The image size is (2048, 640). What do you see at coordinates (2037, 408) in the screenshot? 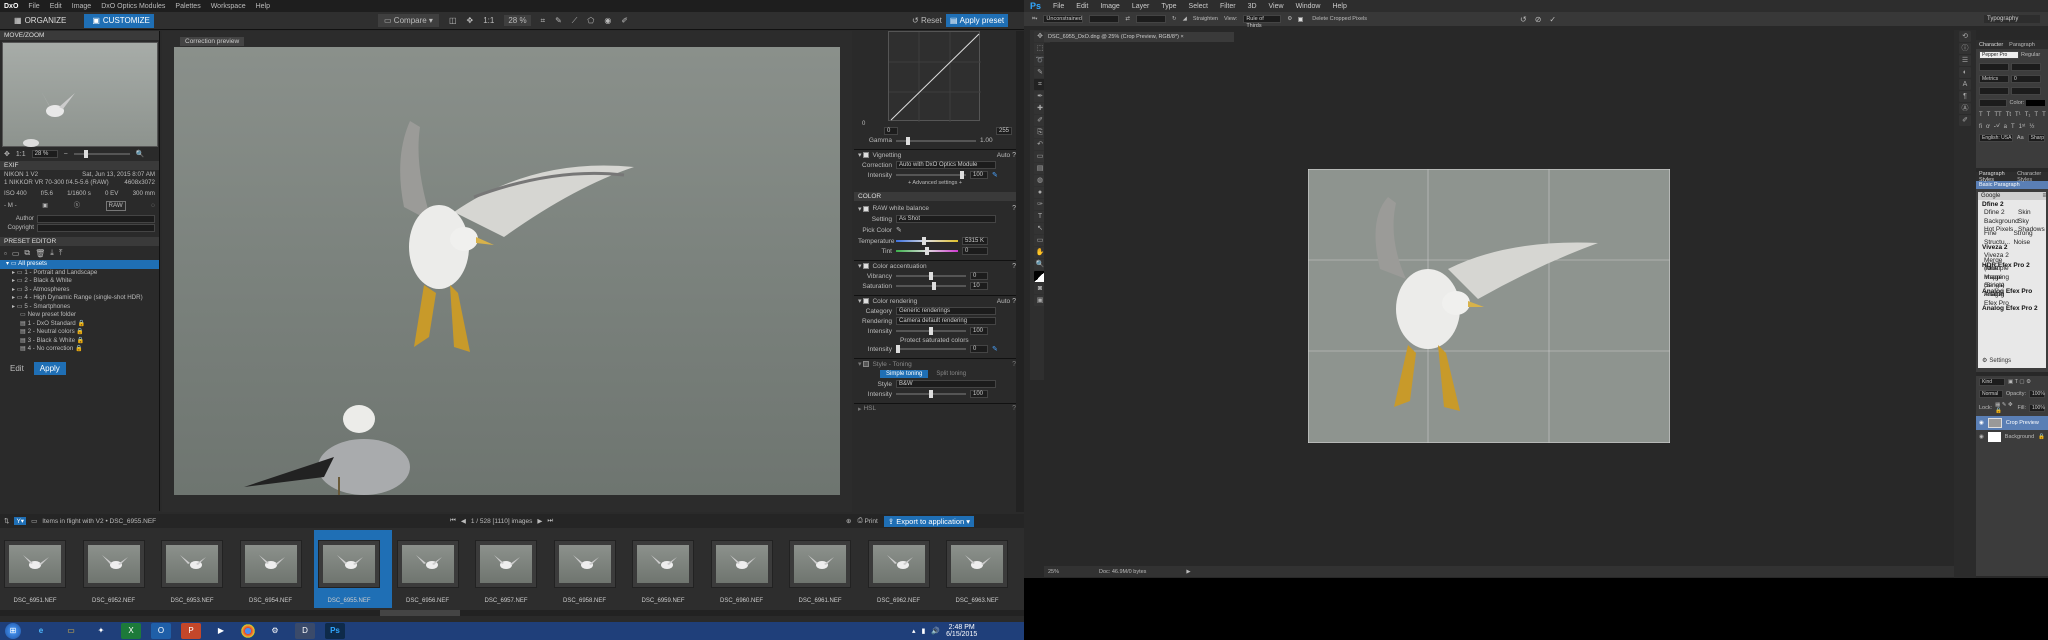
I see `fill-field: 100%` at bounding box center [2037, 408].